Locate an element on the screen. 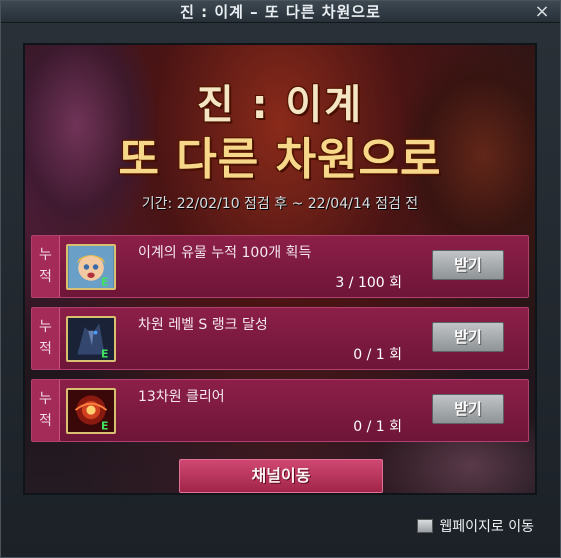 This screenshot has width=561, height=558. mission-row: 누 적 E 13차원 클리어 0 / 1 회 받기 is located at coordinates (280, 410).